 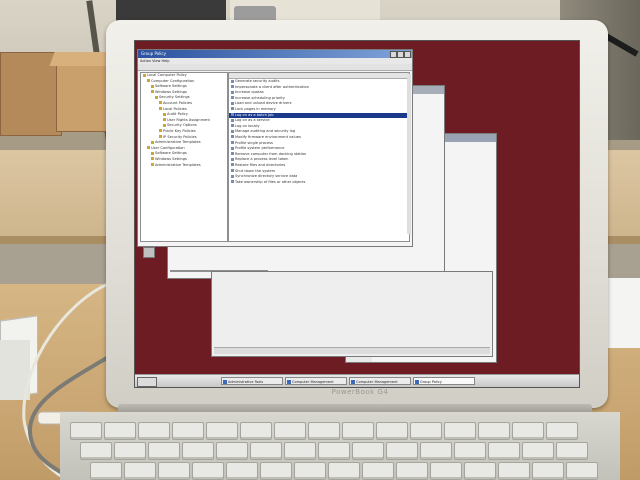 I want to click on window-title: Group Policy, so click(x=153, y=53).